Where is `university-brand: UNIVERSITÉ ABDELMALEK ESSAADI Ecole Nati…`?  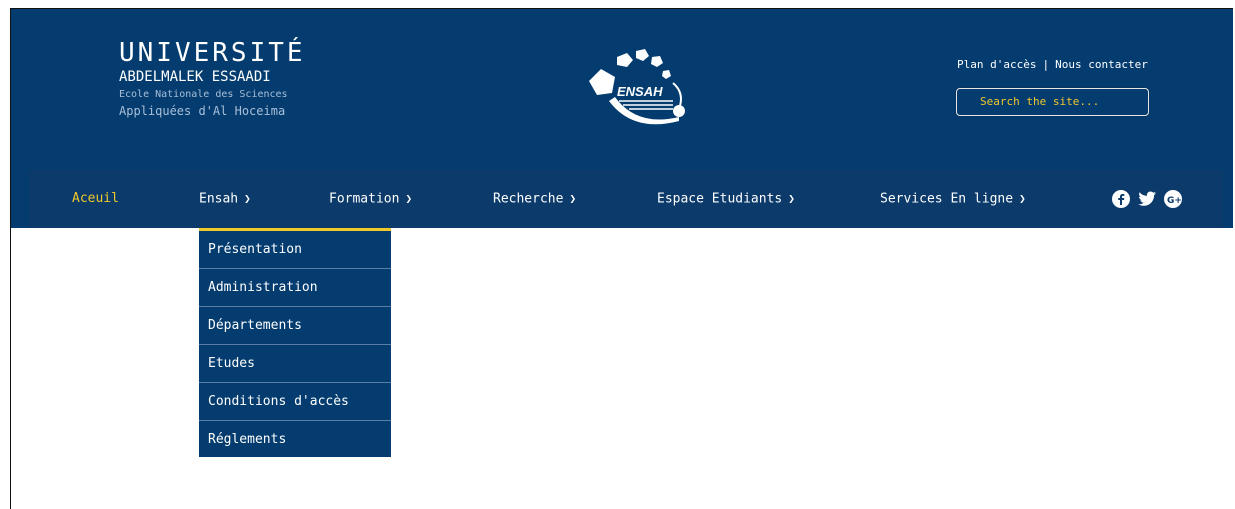 university-brand: UNIVERSITÉ ABDELMALEK ESSAADI Ecole Nati… is located at coordinates (212, 79).